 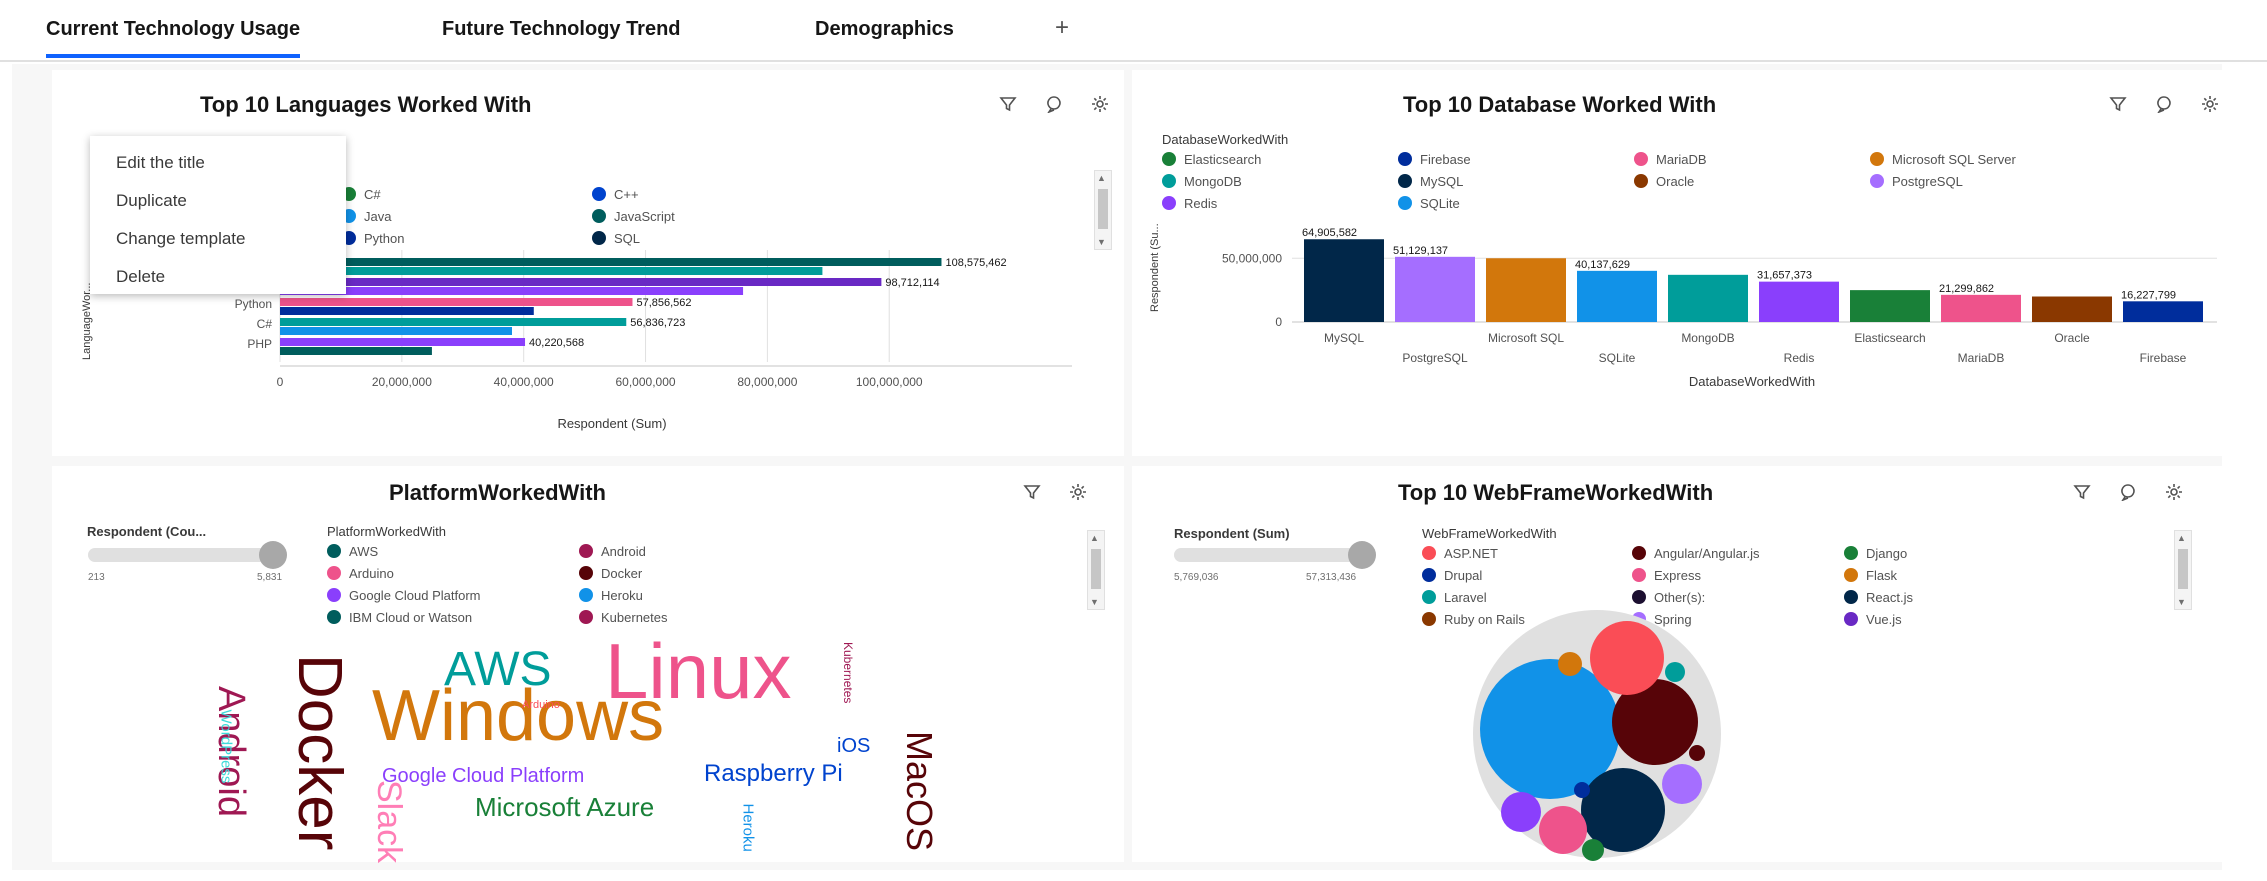 What do you see at coordinates (218, 201) in the screenshot?
I see `menu-item-duplicate: Duplicate` at bounding box center [218, 201].